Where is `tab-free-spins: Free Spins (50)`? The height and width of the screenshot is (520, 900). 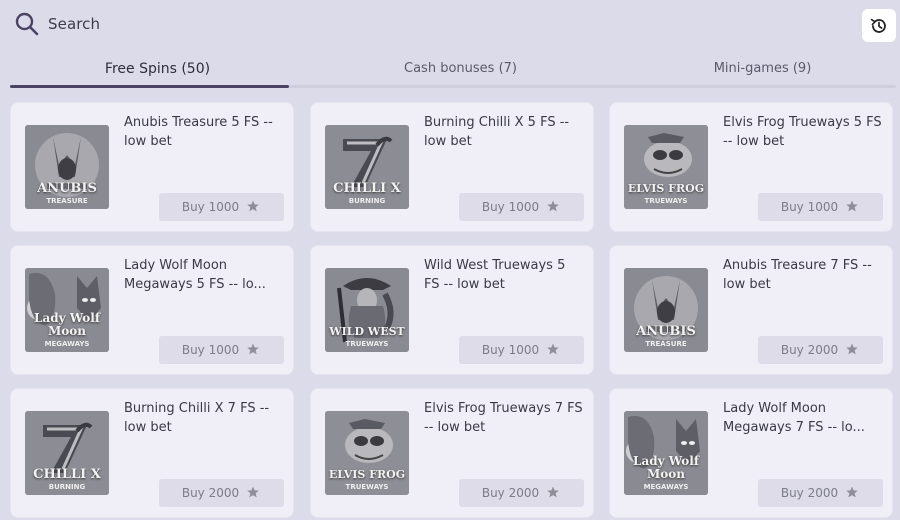 tab-free-spins: Free Spins (50) is located at coordinates (157, 72).